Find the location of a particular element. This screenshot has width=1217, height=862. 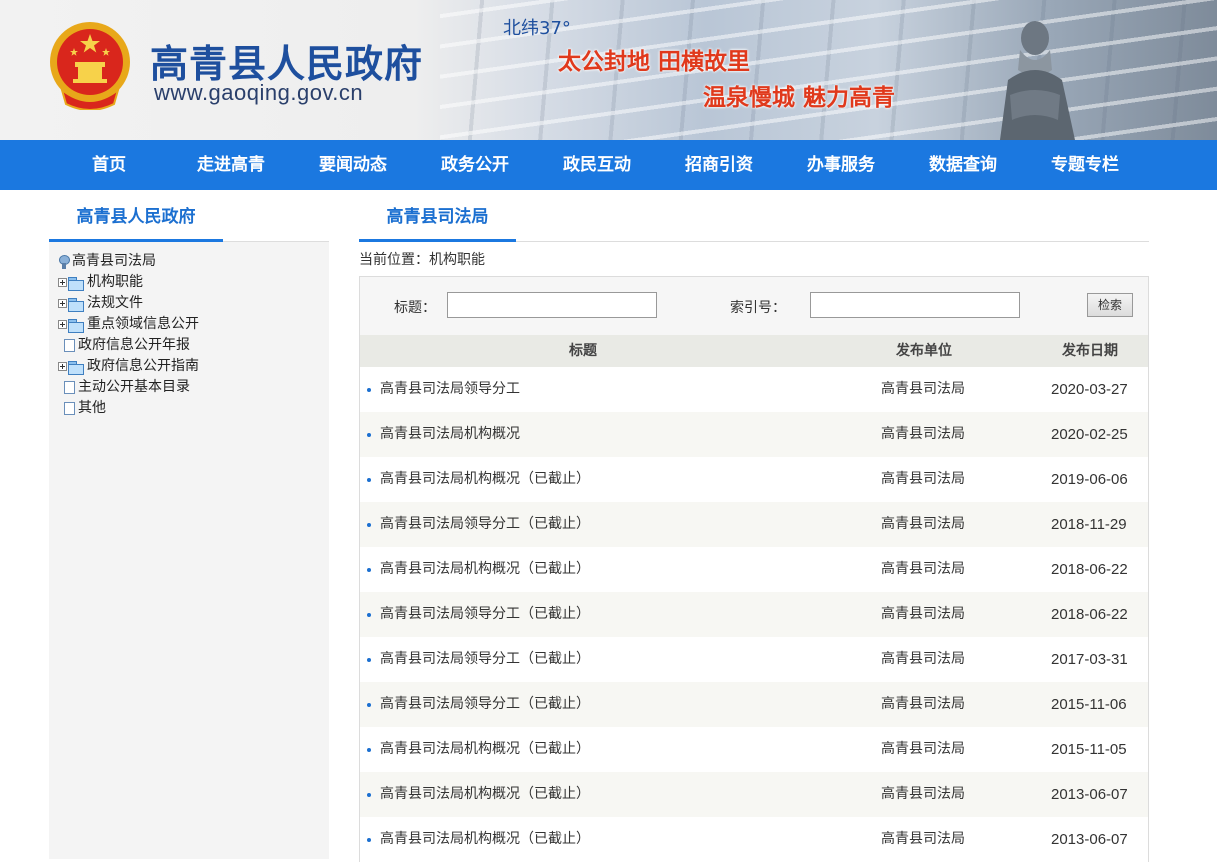

nav-item-gov-affairs: 政务公开 is located at coordinates (475, 165).